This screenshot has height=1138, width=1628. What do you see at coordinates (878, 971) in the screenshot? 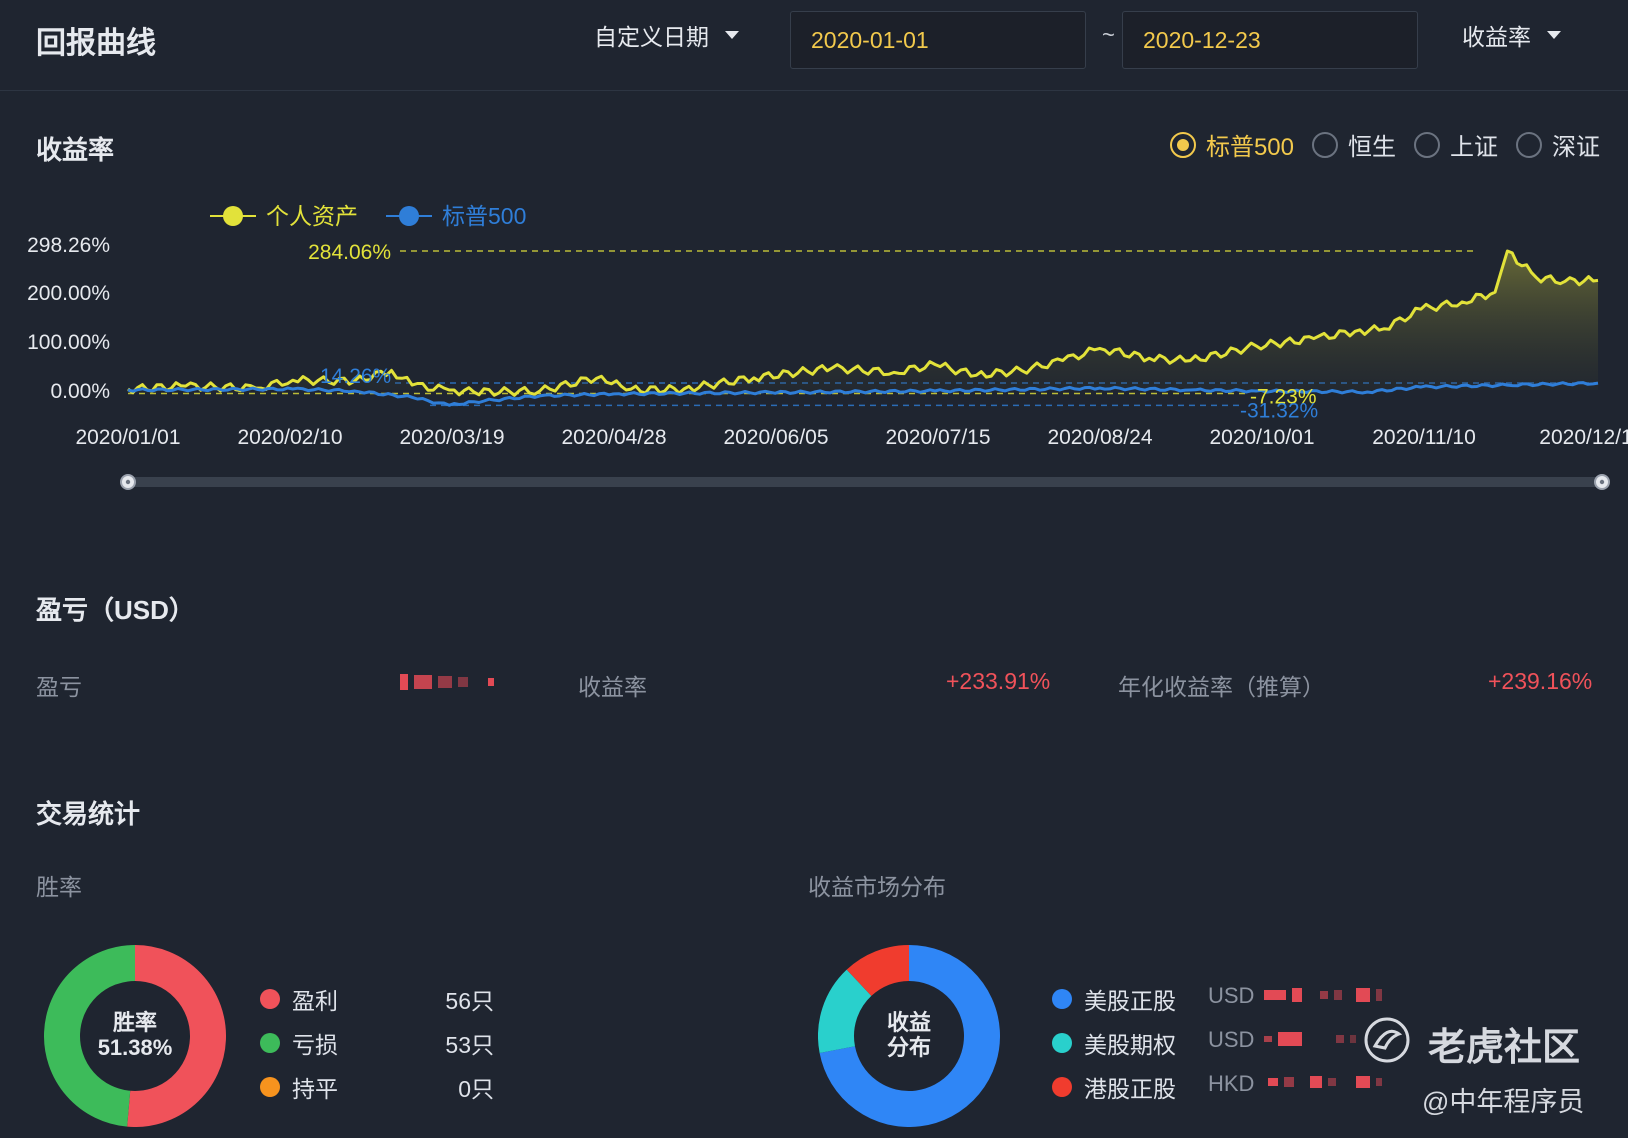
I see `hk-stock-slice` at bounding box center [878, 971].